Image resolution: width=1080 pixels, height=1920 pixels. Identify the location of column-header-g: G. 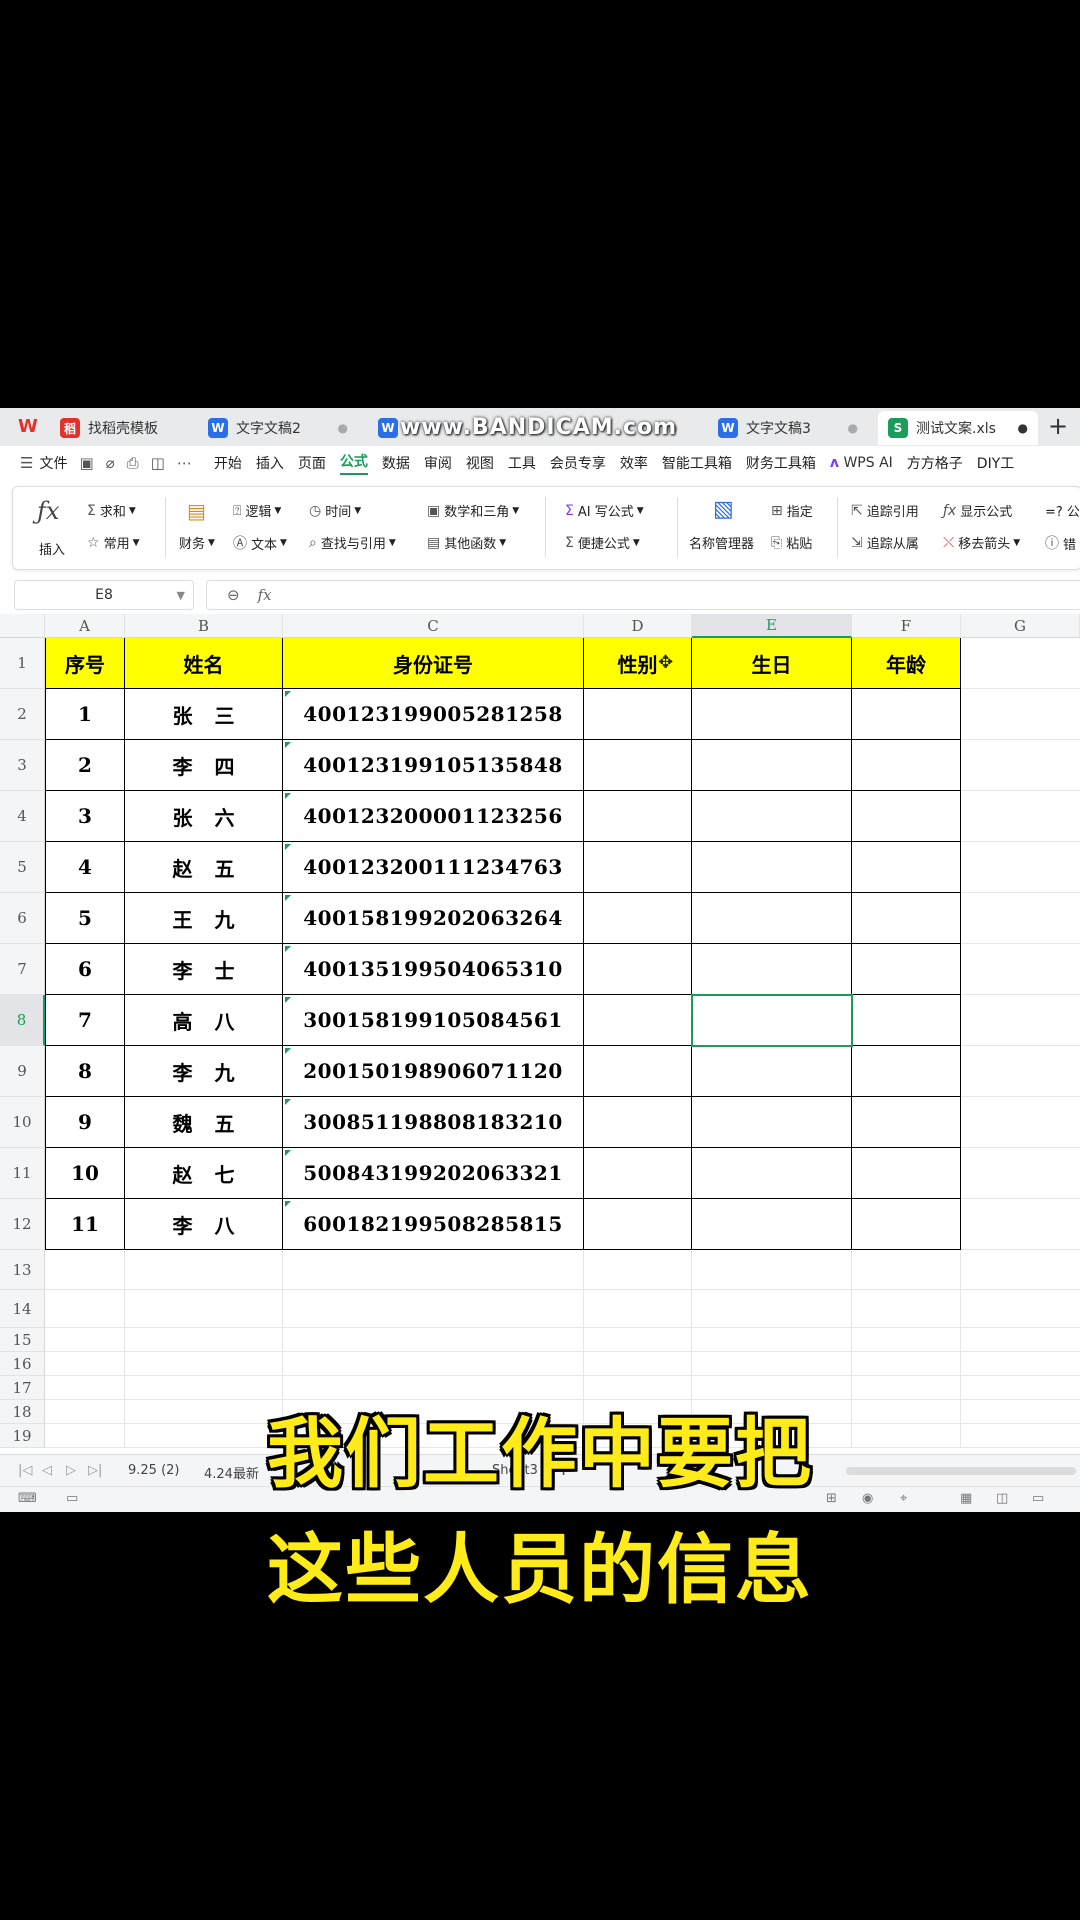
(1020, 626).